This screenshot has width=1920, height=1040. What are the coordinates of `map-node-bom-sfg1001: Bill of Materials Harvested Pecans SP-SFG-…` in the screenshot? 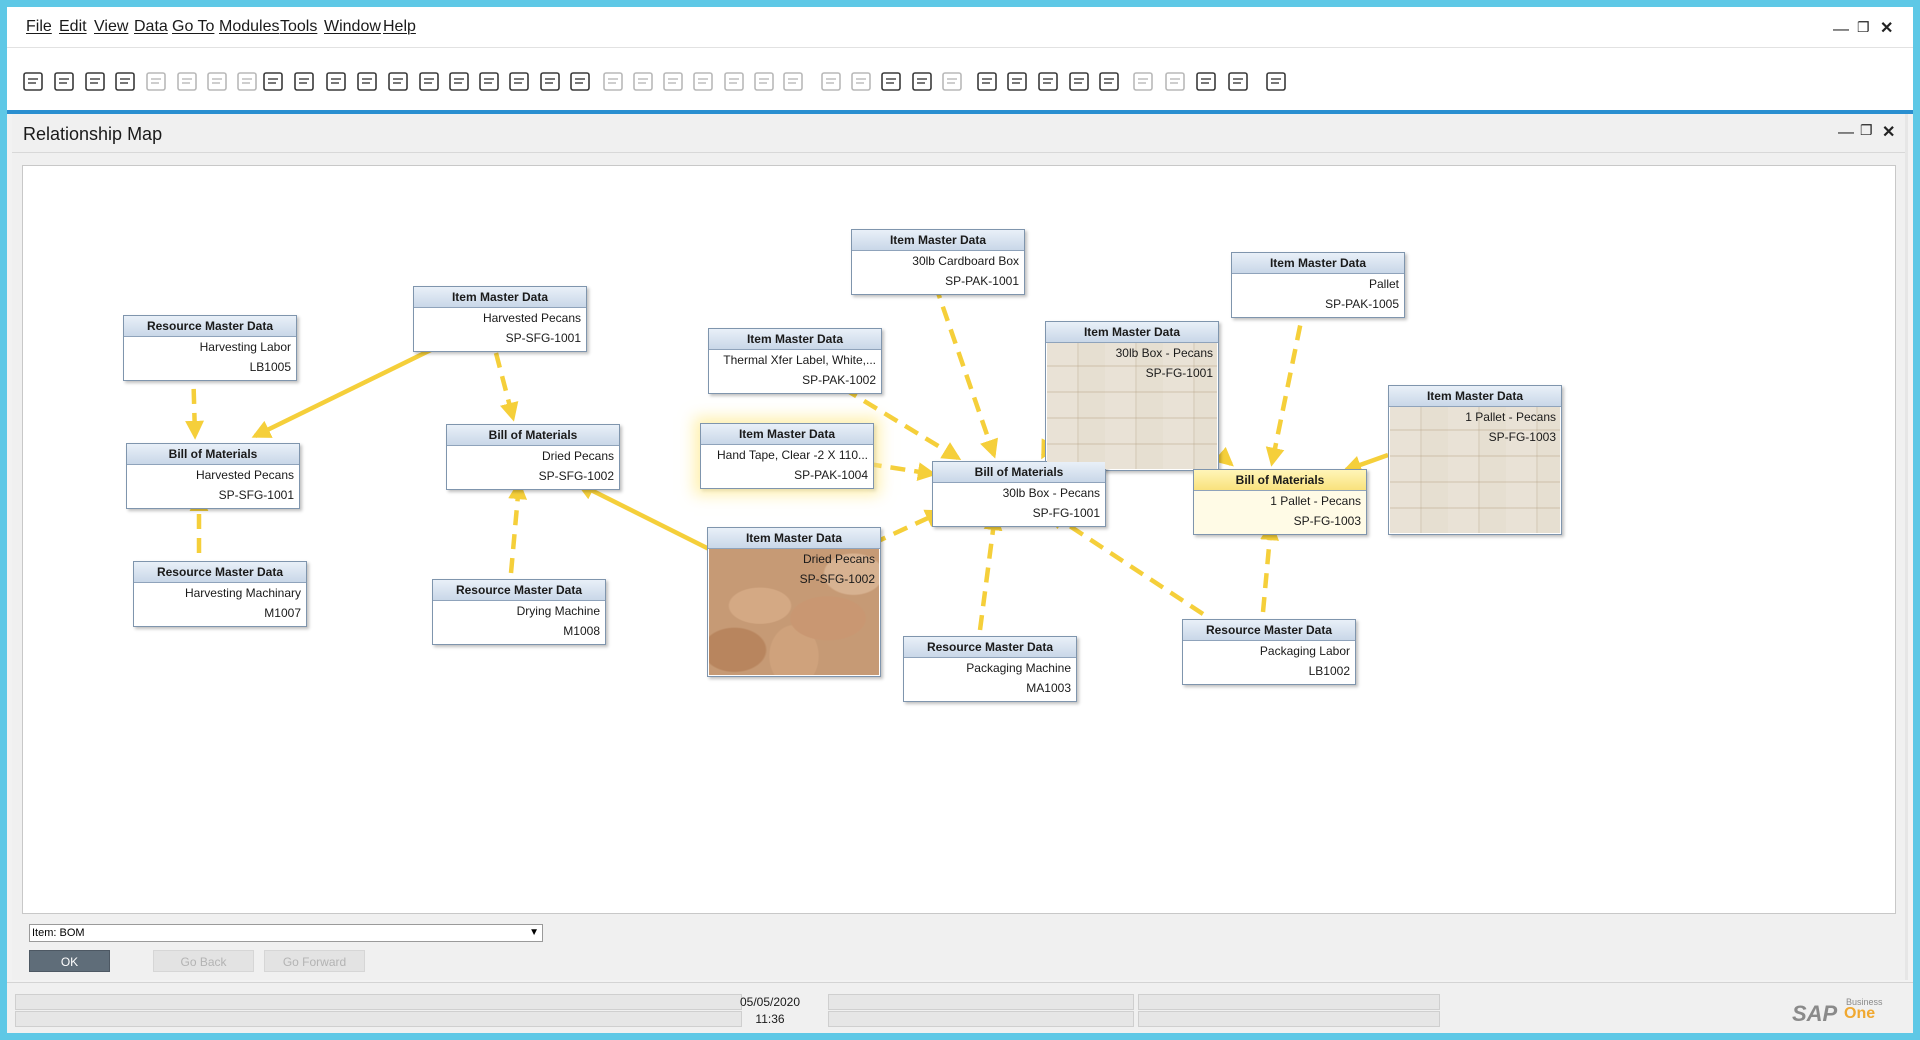 It's located at (213, 476).